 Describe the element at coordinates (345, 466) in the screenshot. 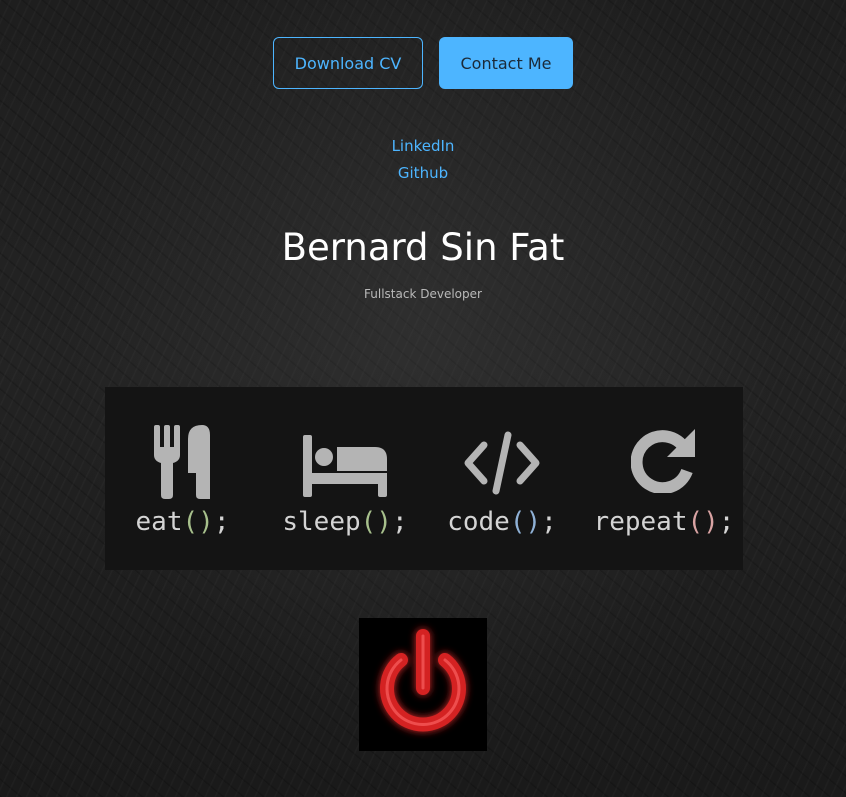

I see `bed-icon` at that location.